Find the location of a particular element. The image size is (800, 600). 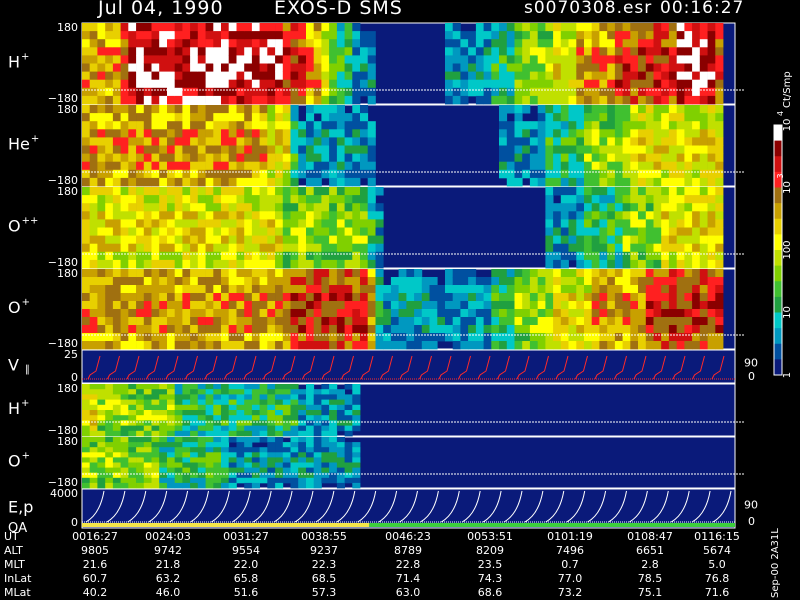

colorbar-tick-exponent: 3 is located at coordinates (780, 175).